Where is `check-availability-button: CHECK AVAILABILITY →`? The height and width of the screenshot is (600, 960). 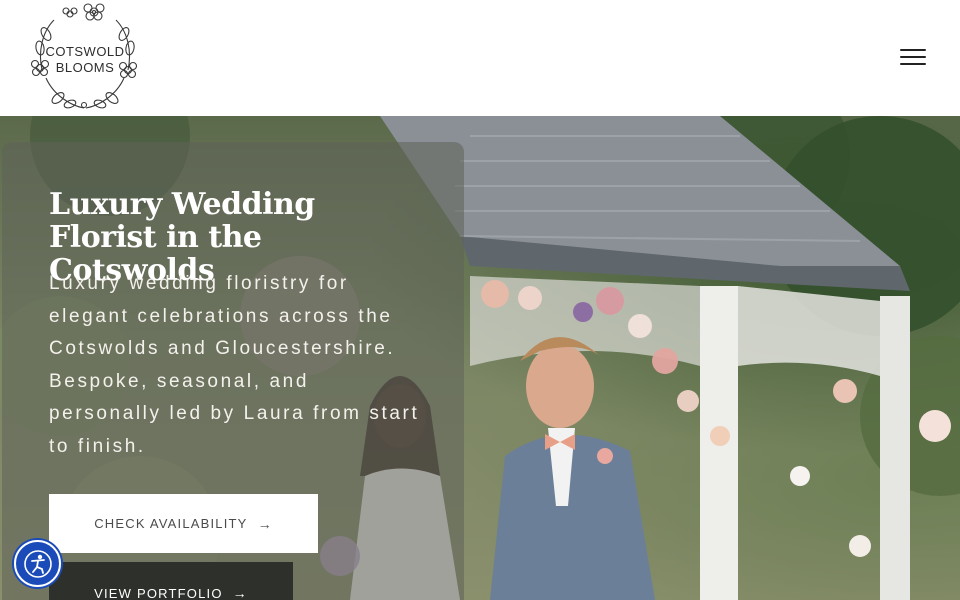 check-availability-button: CHECK AVAILABILITY → is located at coordinates (183, 523).